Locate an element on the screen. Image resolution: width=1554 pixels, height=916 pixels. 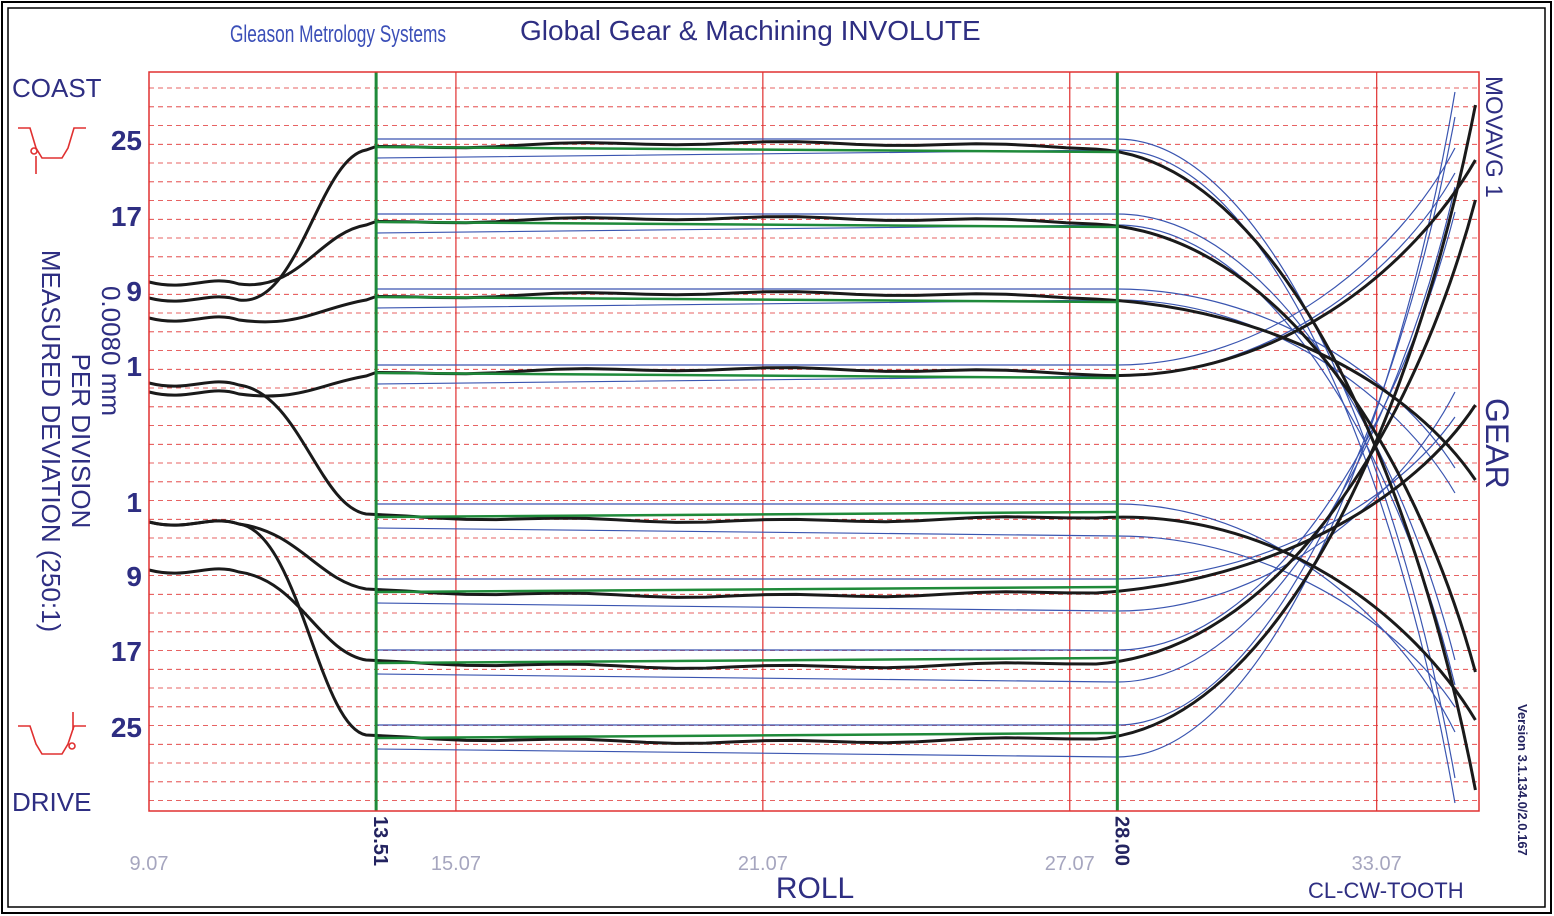
x-tick-label: 27.07 is located at coordinates (1070, 864).